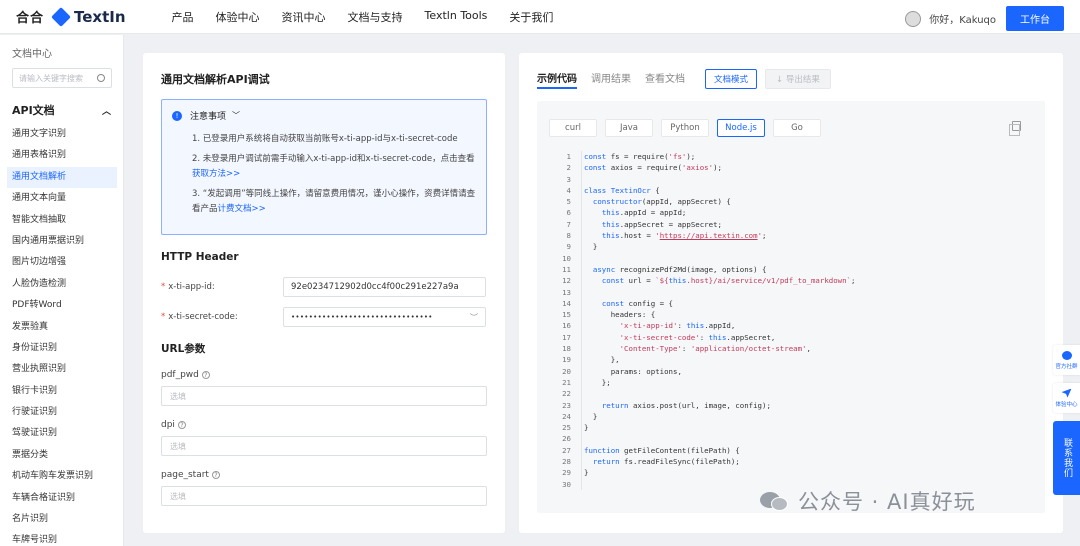  Describe the element at coordinates (566, 281) in the screenshot. I see `line-number: 12` at that location.